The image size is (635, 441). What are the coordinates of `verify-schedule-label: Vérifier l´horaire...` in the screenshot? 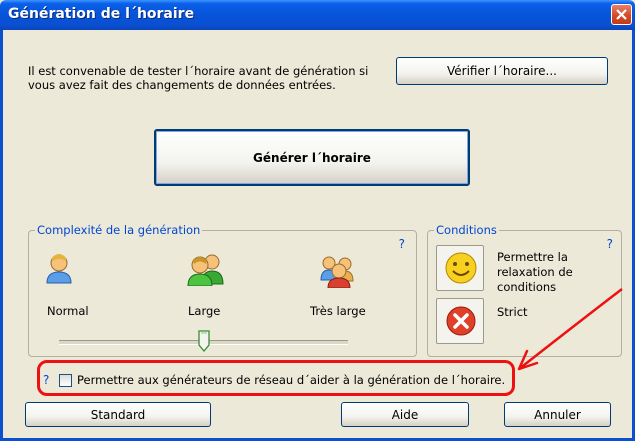 It's located at (501, 71).